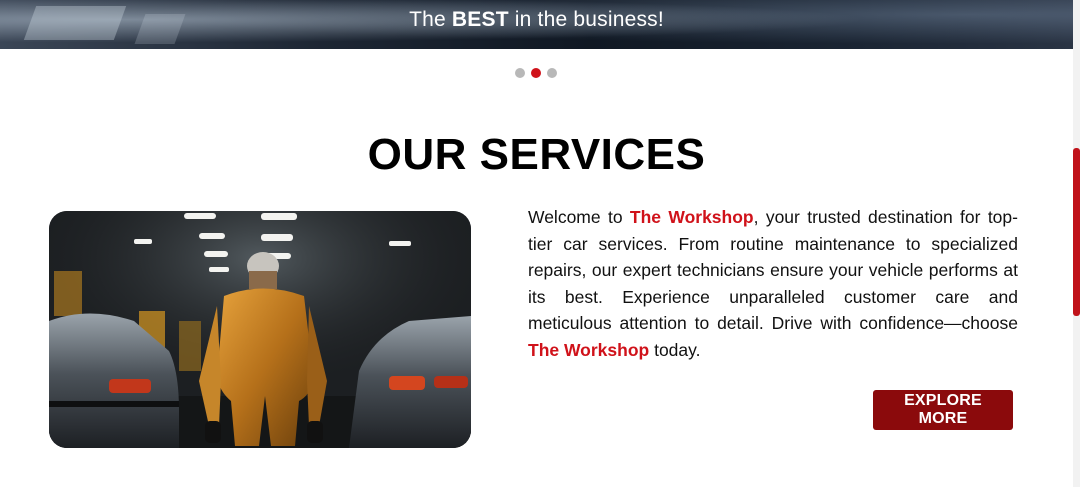  Describe the element at coordinates (943, 410) in the screenshot. I see `explore-more-button: EXPLORE MORE` at that location.